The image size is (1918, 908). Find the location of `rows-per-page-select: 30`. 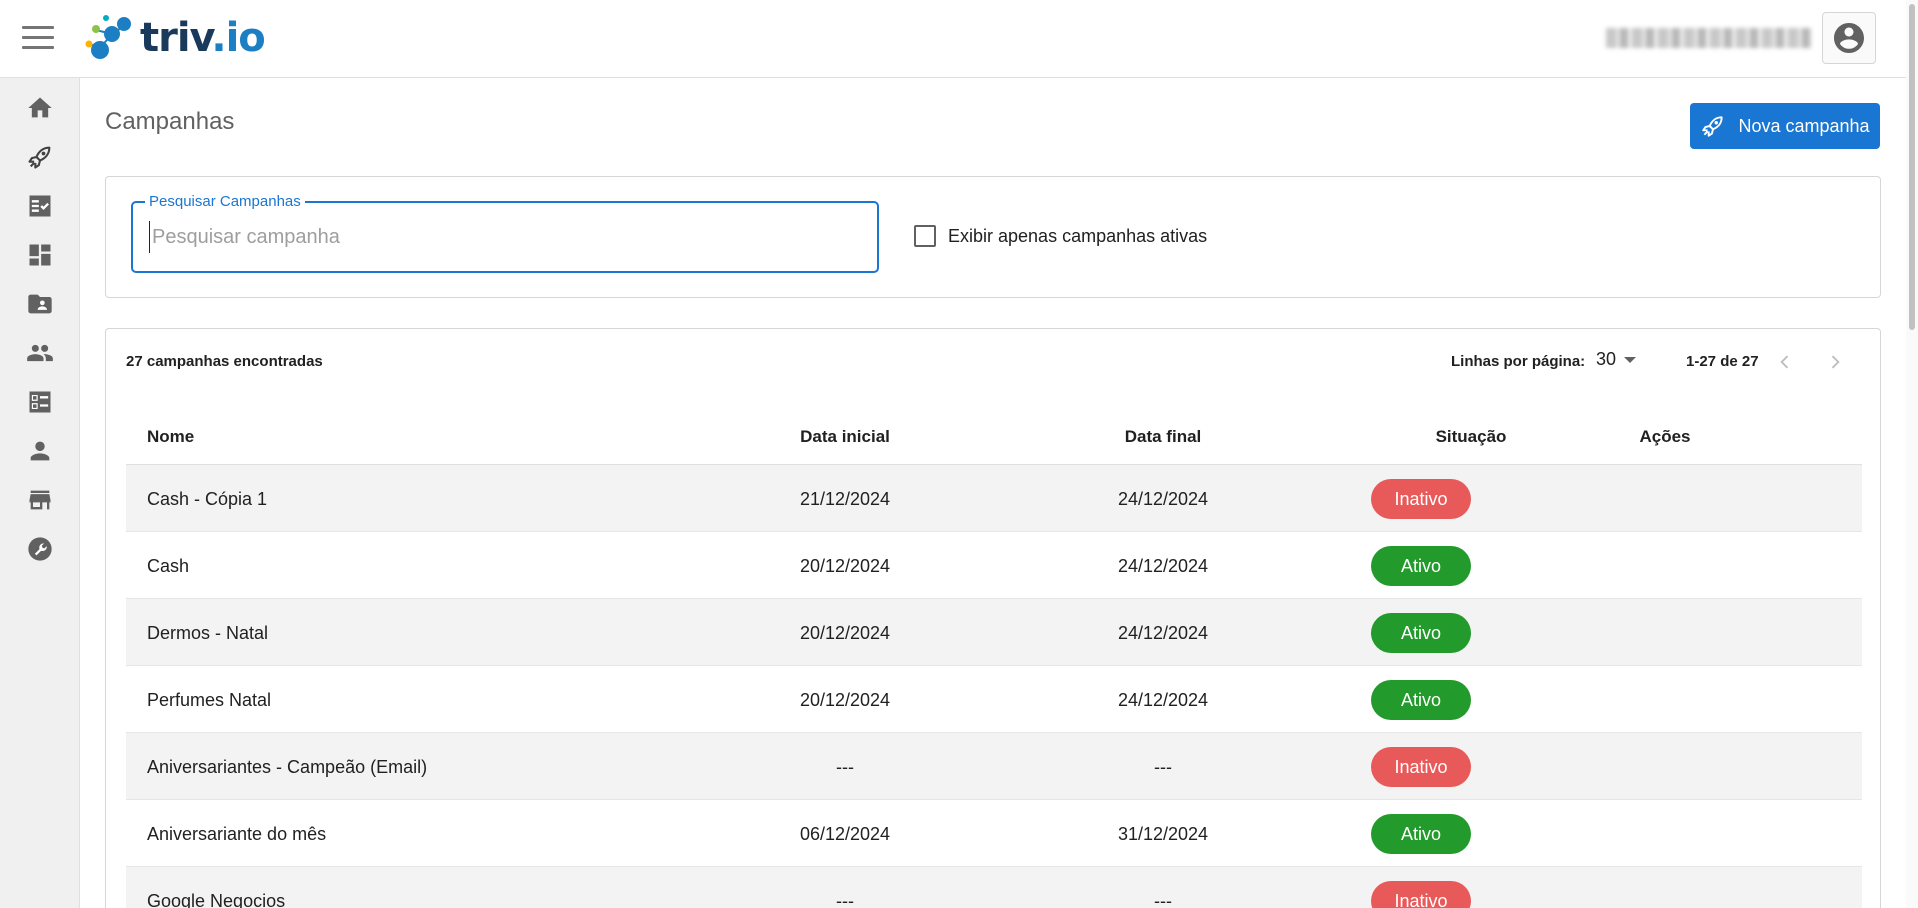

rows-per-page-select: 30 is located at coordinates (1616, 359).